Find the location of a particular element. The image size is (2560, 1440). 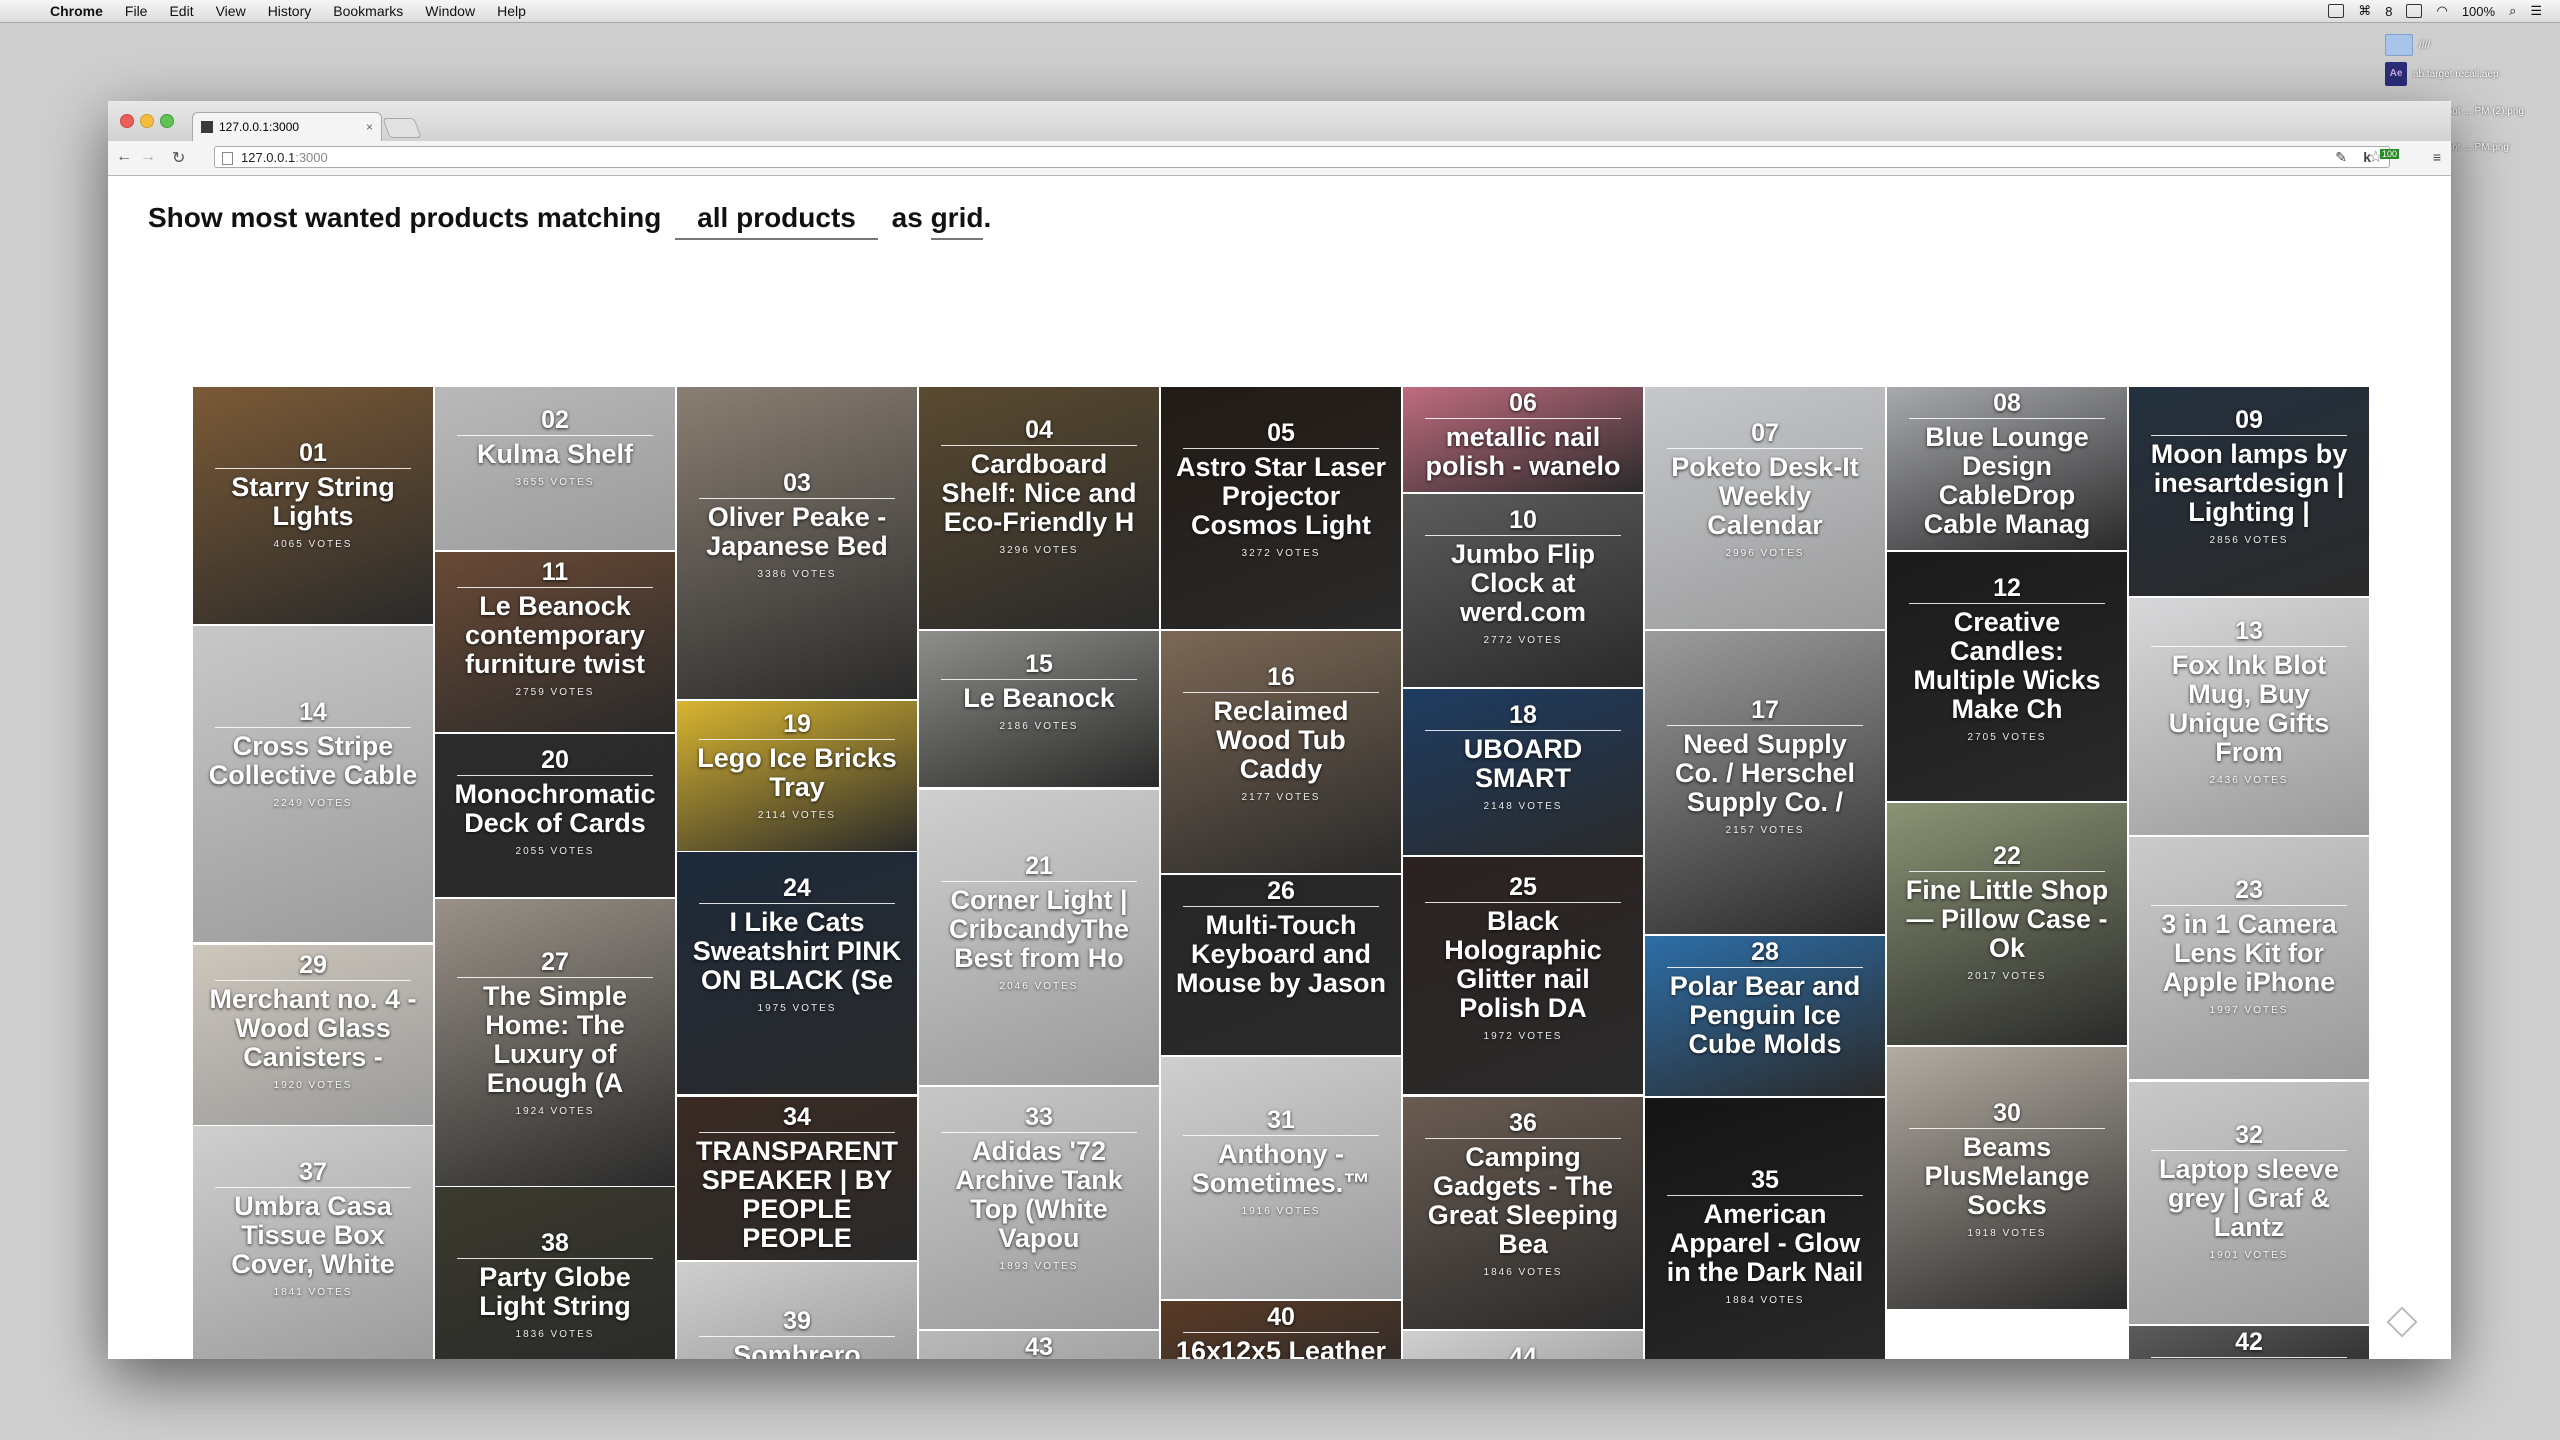

search-icon: ⌕ is located at coordinates (2512, 11).